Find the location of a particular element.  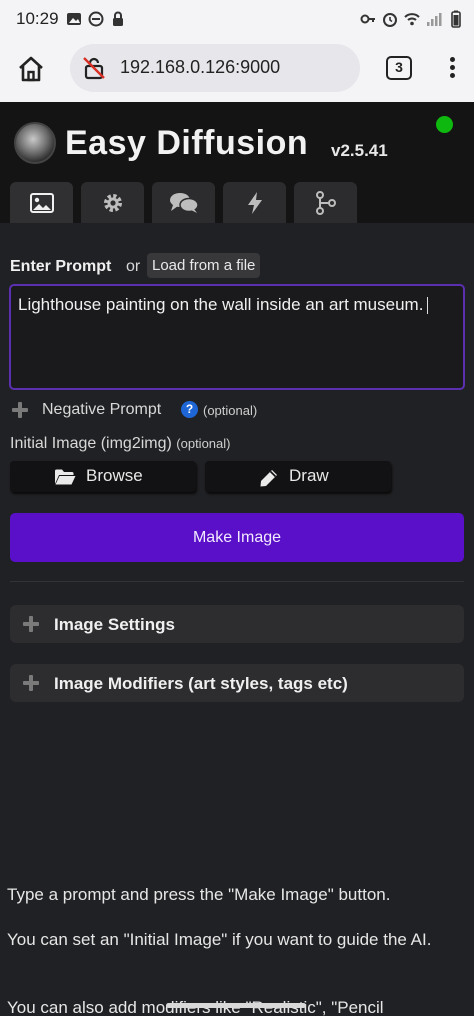

status-icons-right is located at coordinates (412, 19).